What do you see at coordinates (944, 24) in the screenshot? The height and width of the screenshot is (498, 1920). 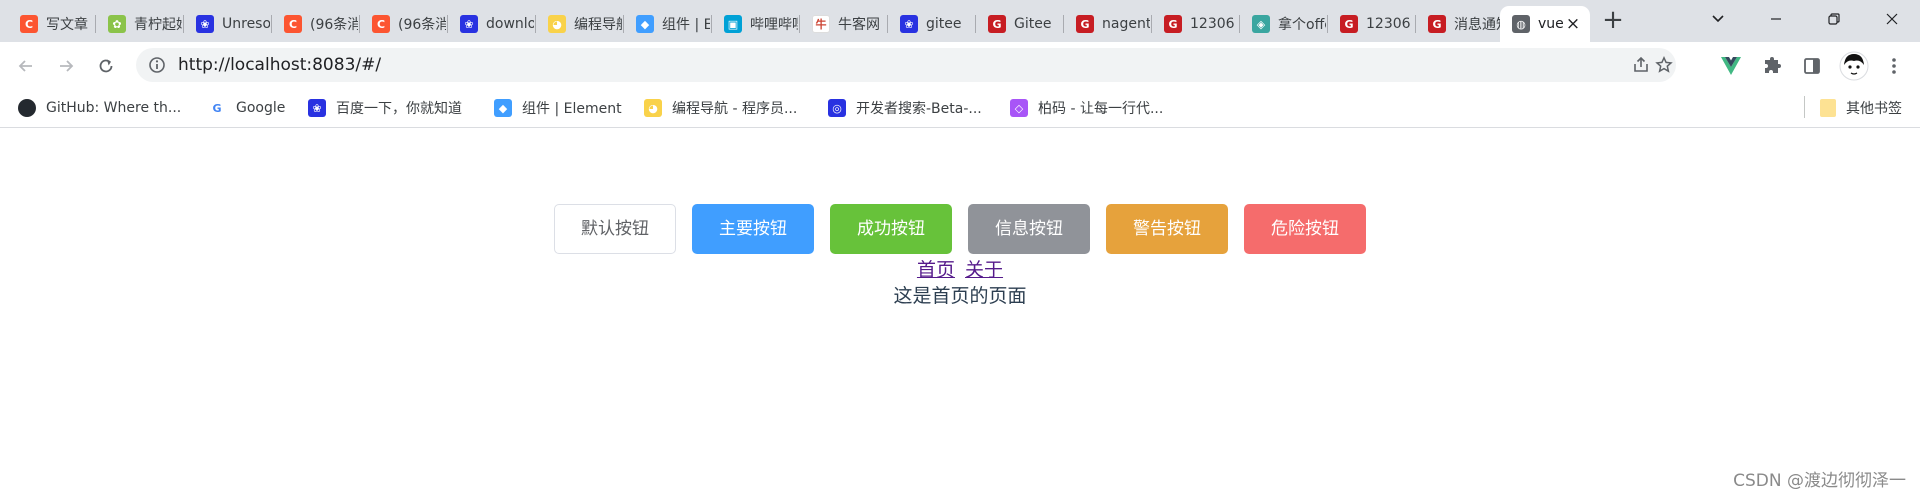 I see `tab-title: gitee` at bounding box center [944, 24].